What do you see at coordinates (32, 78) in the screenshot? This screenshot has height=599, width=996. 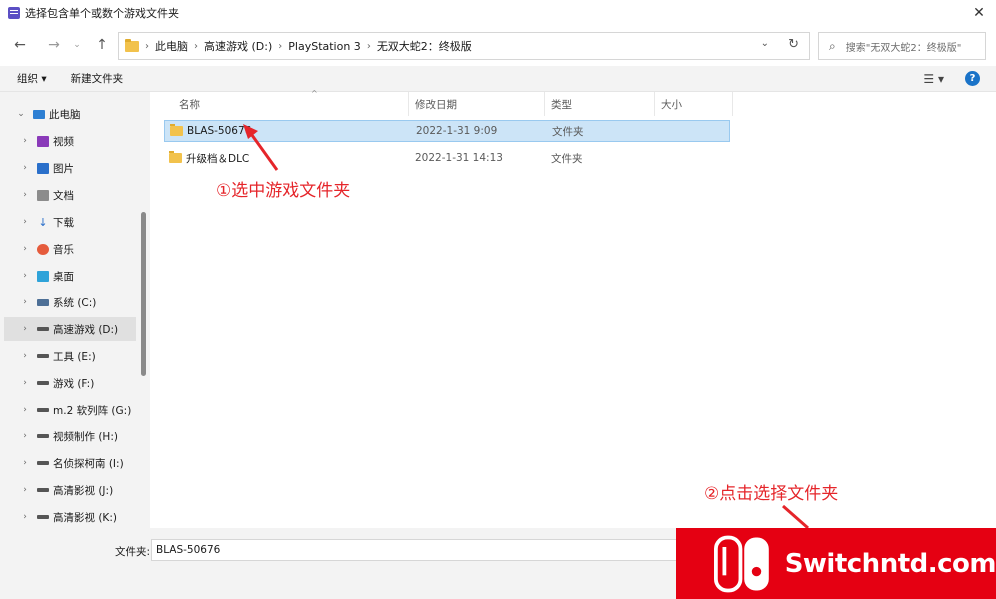 I see `organize-button: 组织 ▾` at bounding box center [32, 78].